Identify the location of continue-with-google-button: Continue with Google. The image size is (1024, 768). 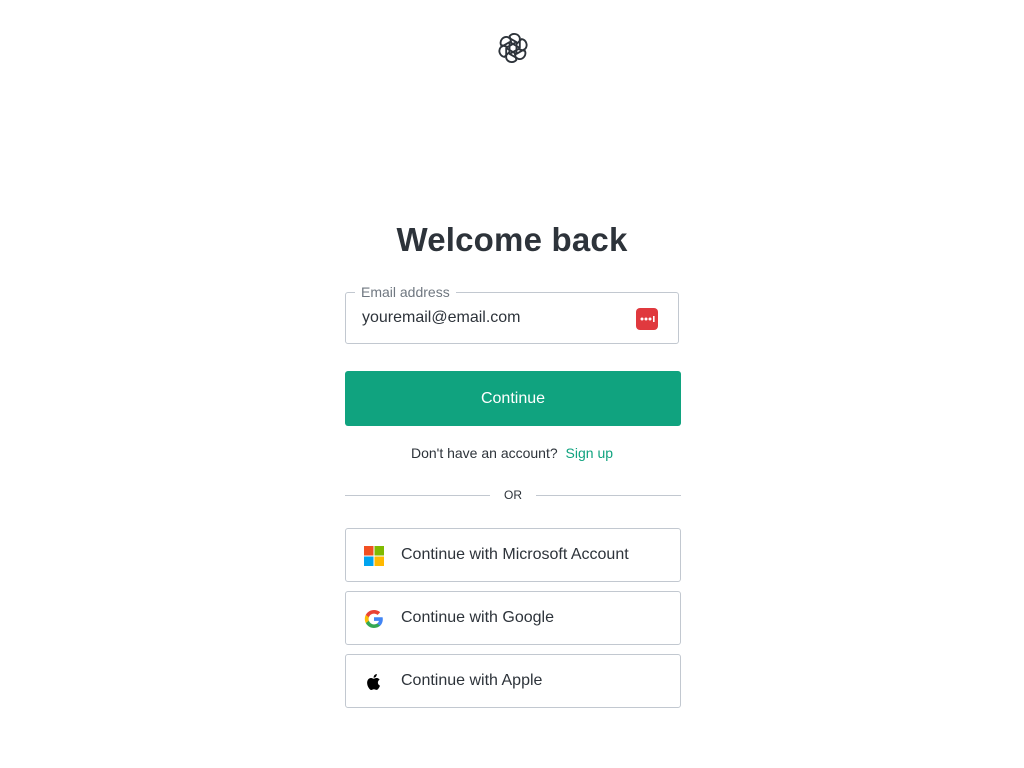
(513, 618).